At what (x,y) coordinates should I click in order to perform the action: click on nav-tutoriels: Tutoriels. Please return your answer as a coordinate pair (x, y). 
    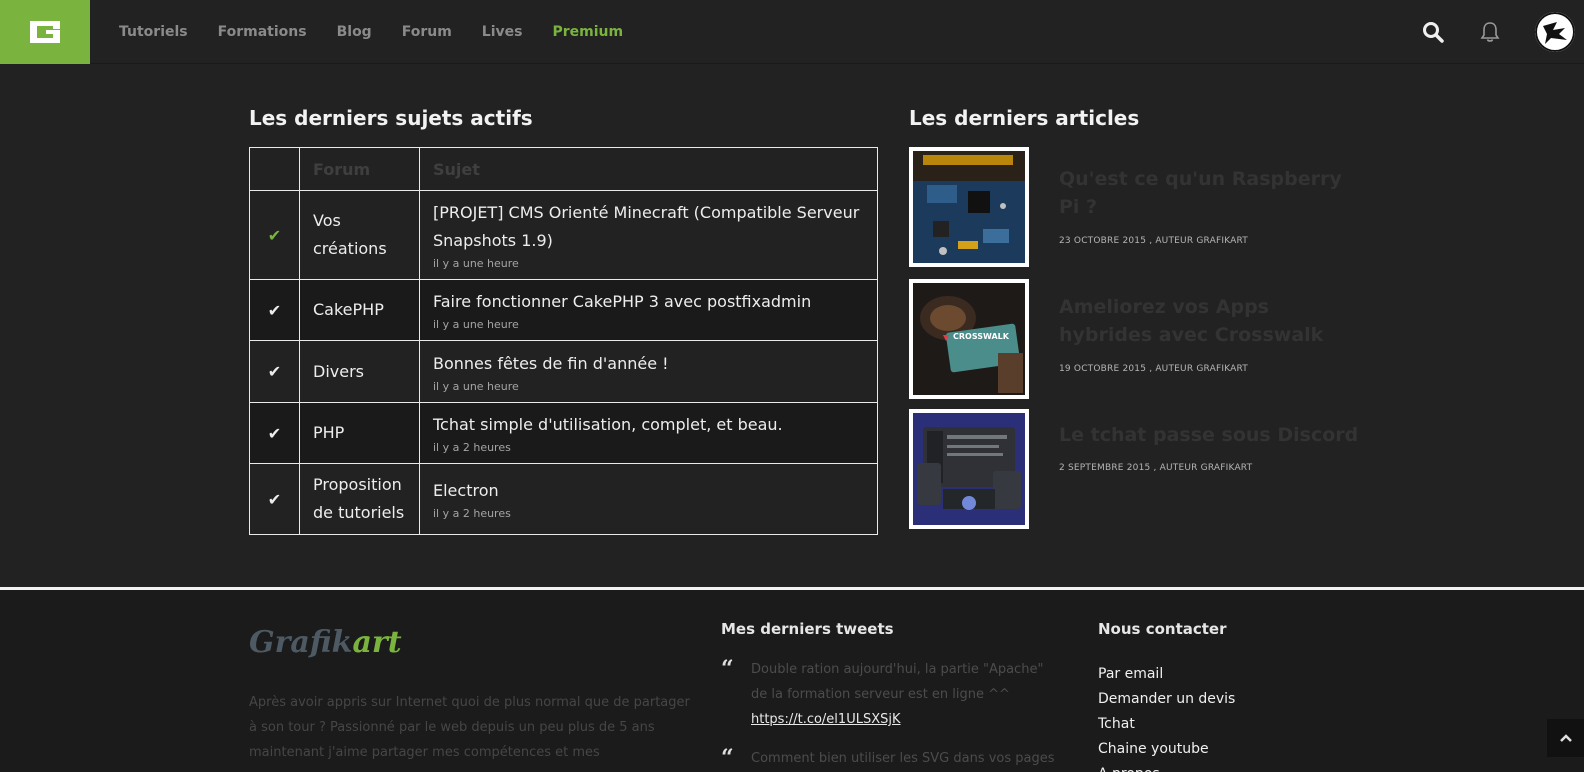
    Looking at the image, I should click on (153, 32).